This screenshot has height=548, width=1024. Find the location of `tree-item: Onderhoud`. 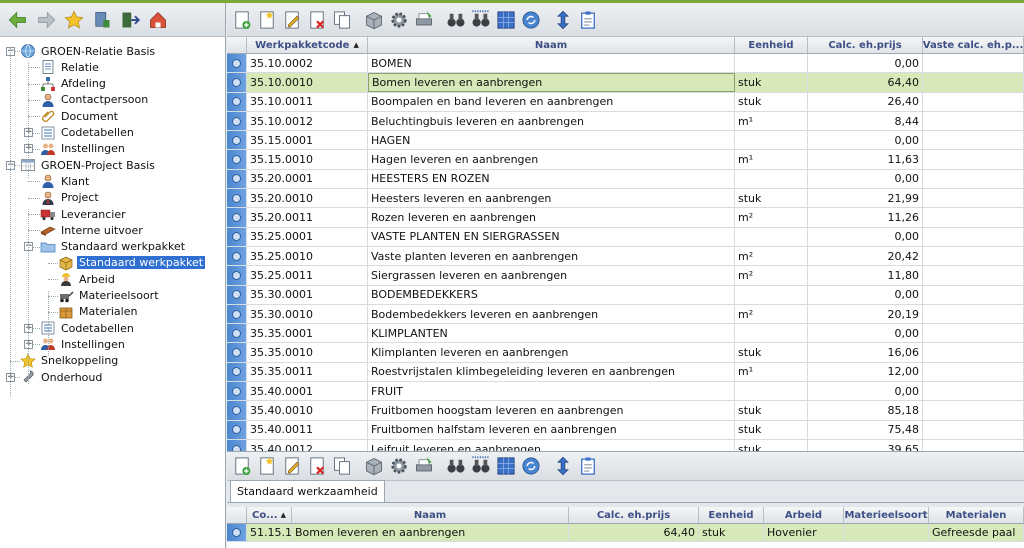

tree-item: Onderhoud is located at coordinates (62, 377).